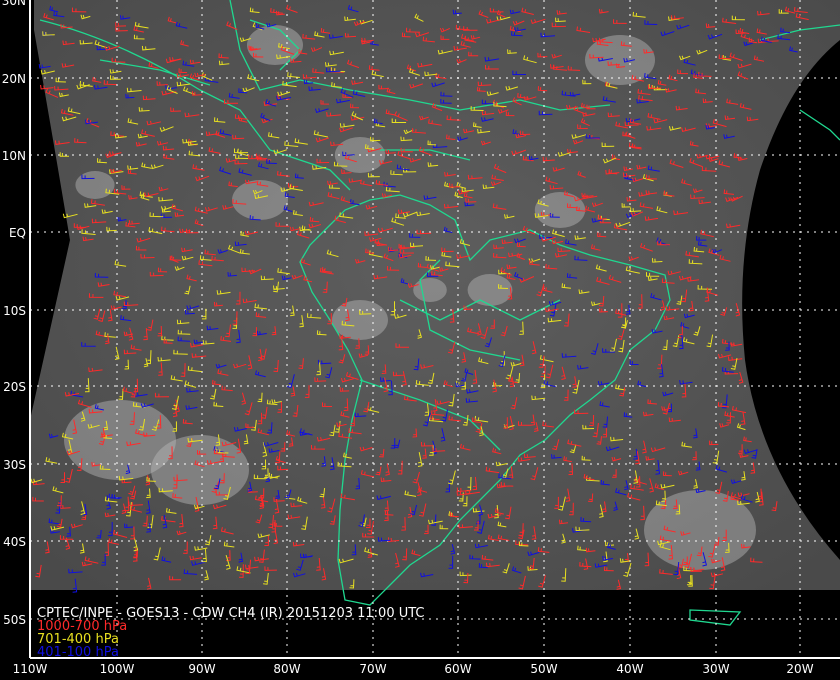 This screenshot has height=680, width=840. I want to click on latitude-label: 20S, so click(14, 387).